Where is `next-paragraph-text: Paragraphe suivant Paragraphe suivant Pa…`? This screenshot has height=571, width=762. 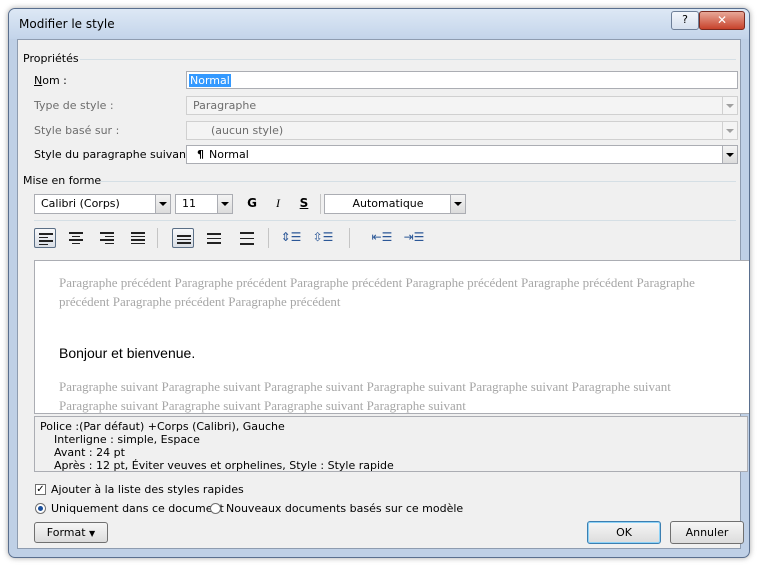
next-paragraph-text: Paragraphe suivant Paragraphe suivant Pa… is located at coordinates (365, 396).